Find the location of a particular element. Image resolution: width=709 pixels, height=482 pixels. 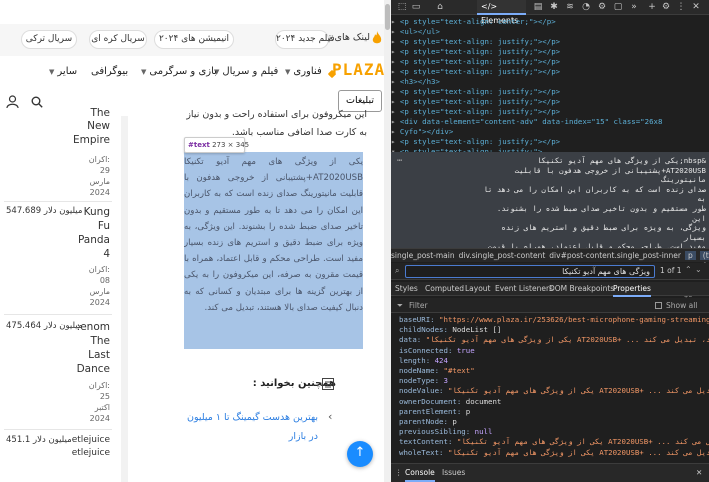

subtab-properties: Properties is located at coordinates (632, 289).